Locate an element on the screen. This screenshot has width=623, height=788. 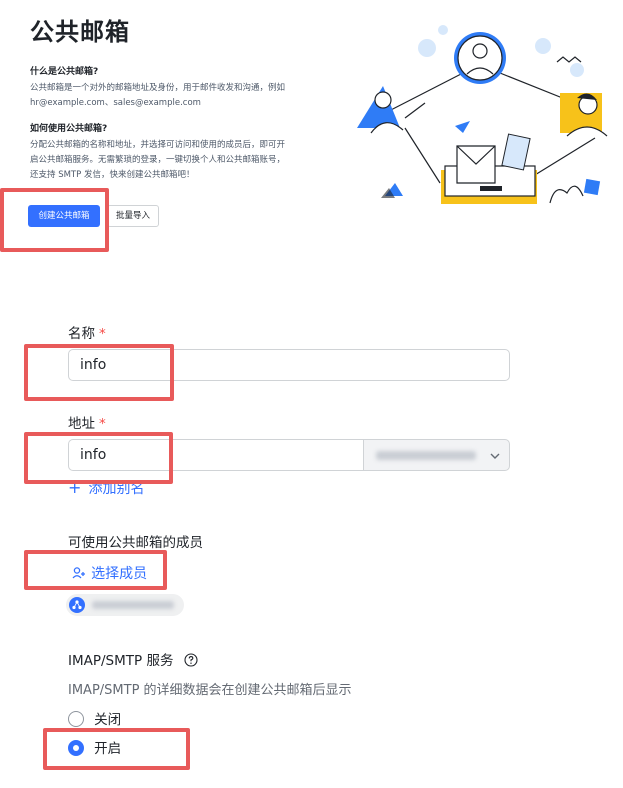
radio-off-option: 关闭 is located at coordinates (94, 718).